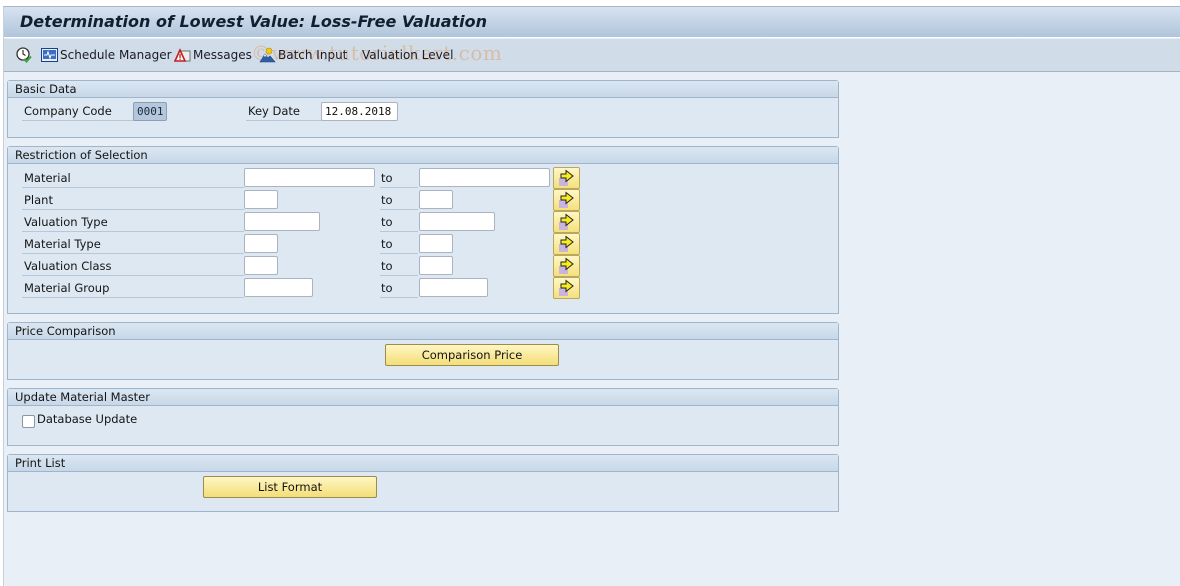 The image size is (1180, 586). Describe the element at coordinates (261, 265) in the screenshot. I see `valuation-class-from-field` at that location.